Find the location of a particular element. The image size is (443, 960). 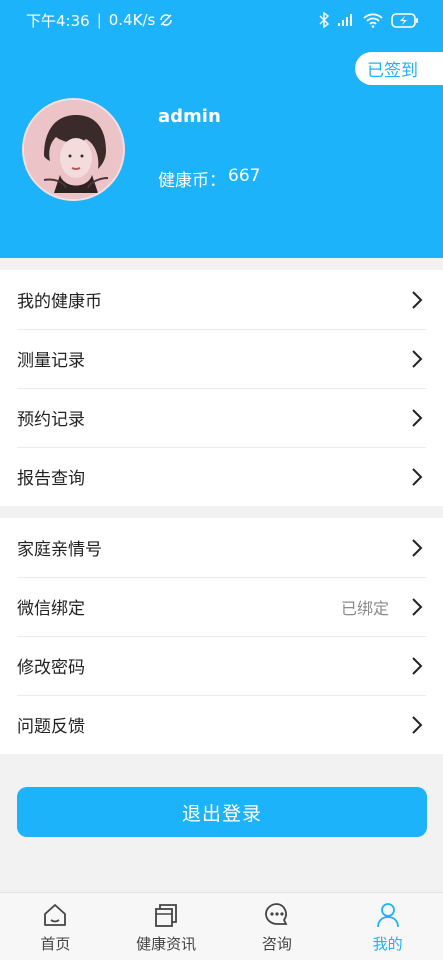

menu-item-label: 我的健康币 is located at coordinates (59, 302).